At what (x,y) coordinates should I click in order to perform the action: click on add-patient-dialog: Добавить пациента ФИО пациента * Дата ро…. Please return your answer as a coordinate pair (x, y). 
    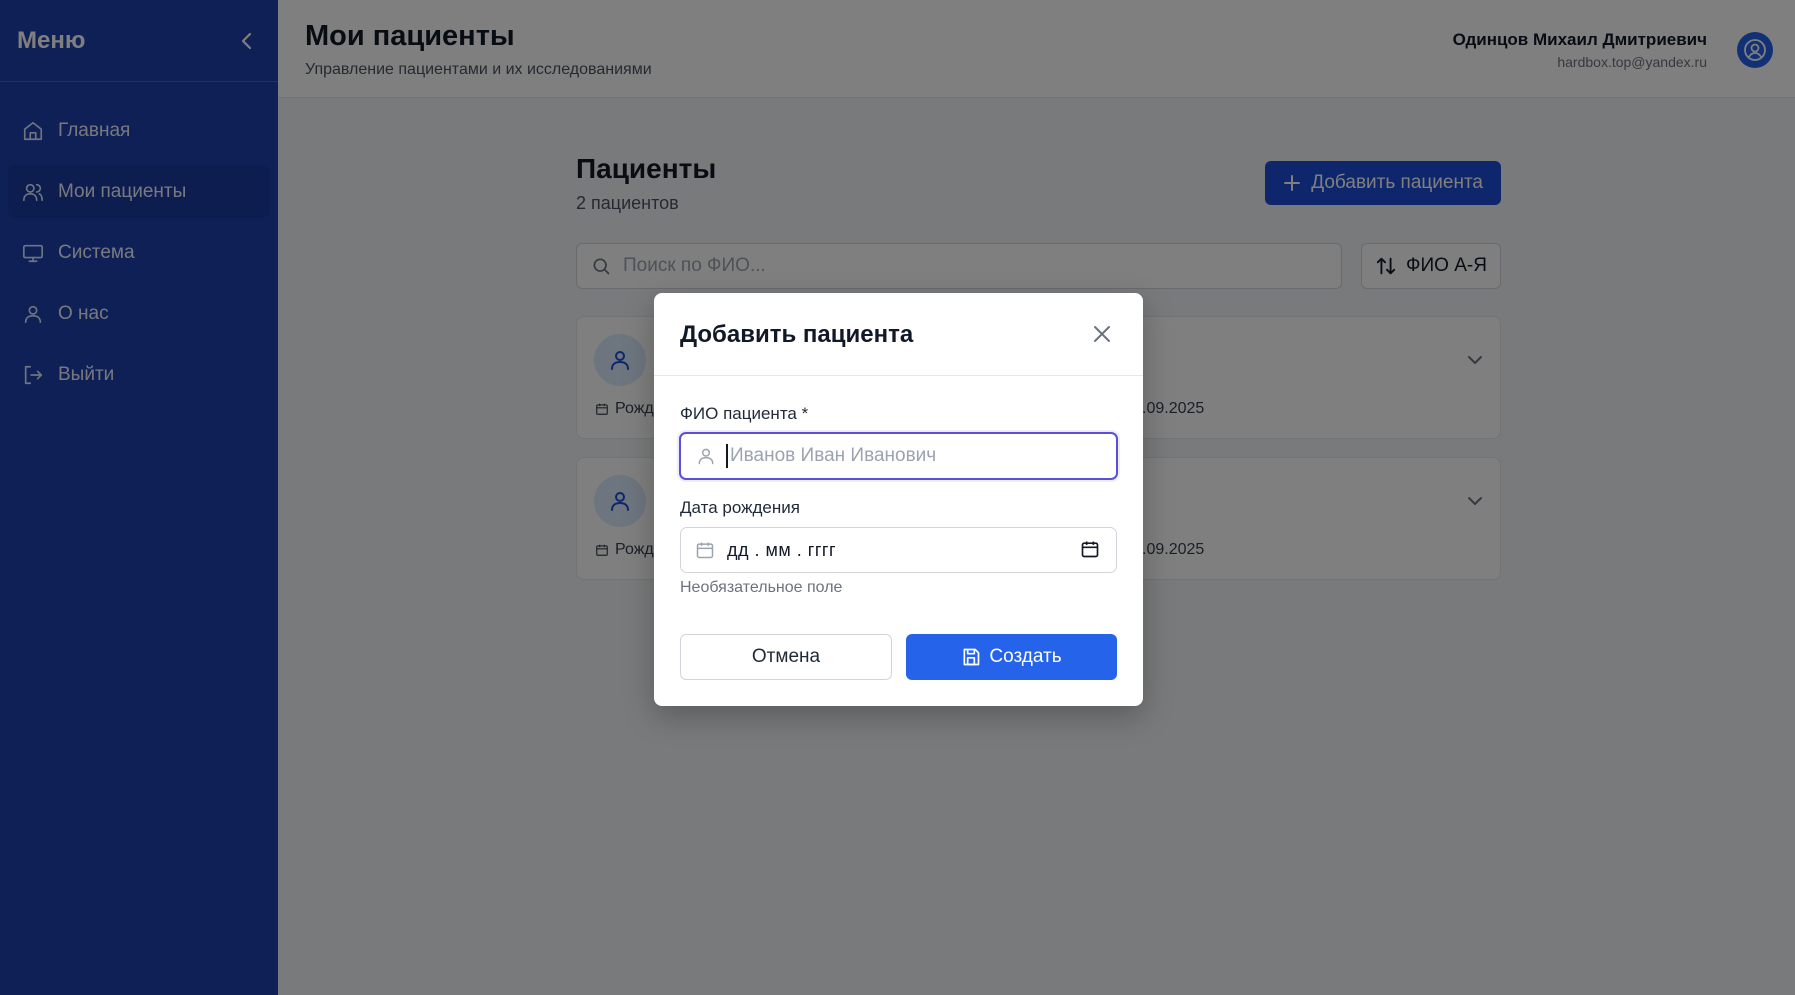
    Looking at the image, I should click on (898, 499).